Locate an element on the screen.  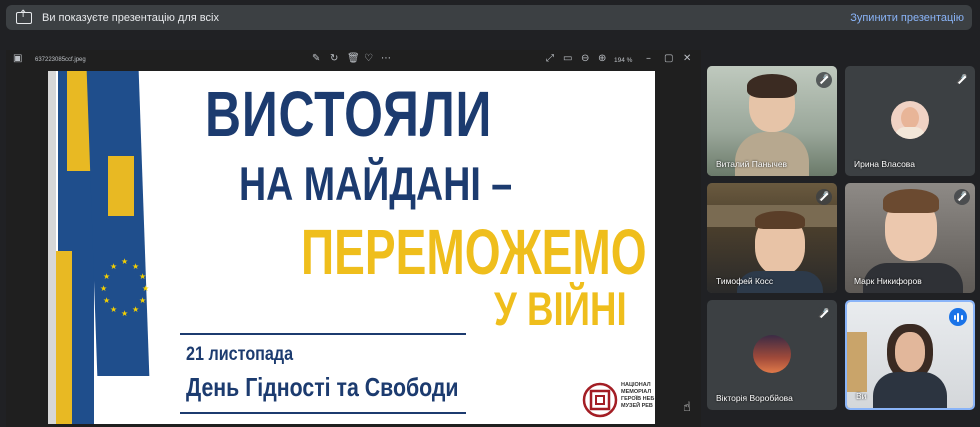
participant-name: Ирина Власова is located at coordinates (884, 164).